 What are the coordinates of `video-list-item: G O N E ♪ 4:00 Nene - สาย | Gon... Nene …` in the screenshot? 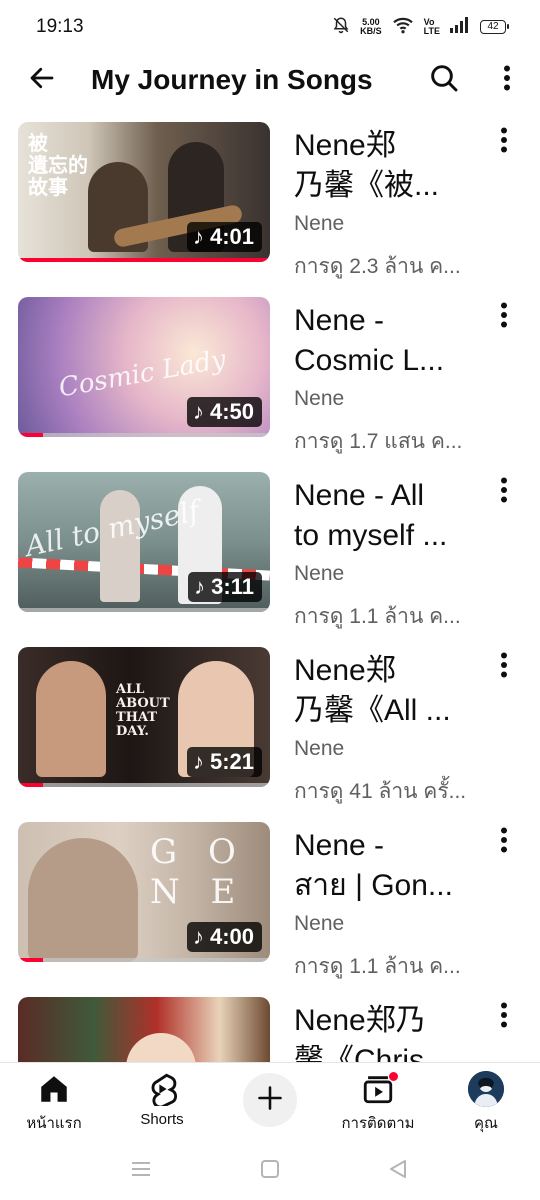 It's located at (270, 895).